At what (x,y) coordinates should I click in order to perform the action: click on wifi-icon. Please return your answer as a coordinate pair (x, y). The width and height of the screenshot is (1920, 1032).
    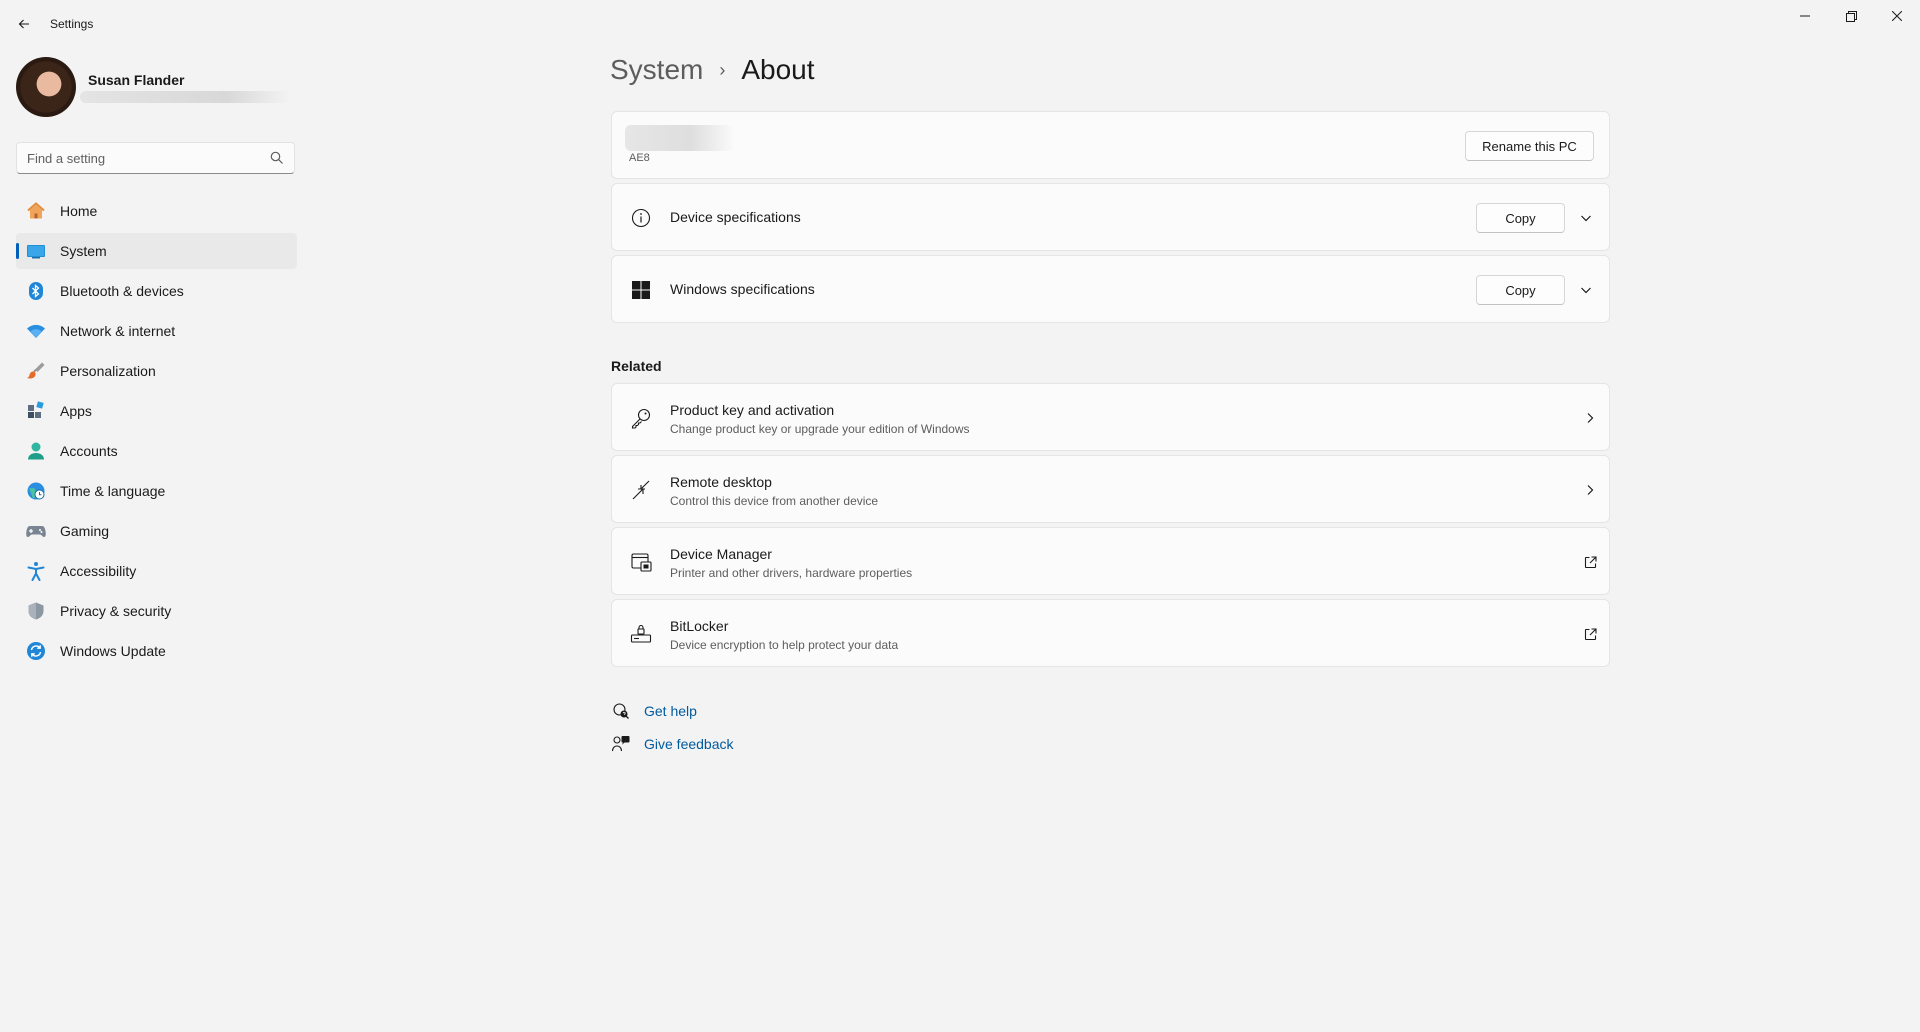
    Looking at the image, I should click on (36, 331).